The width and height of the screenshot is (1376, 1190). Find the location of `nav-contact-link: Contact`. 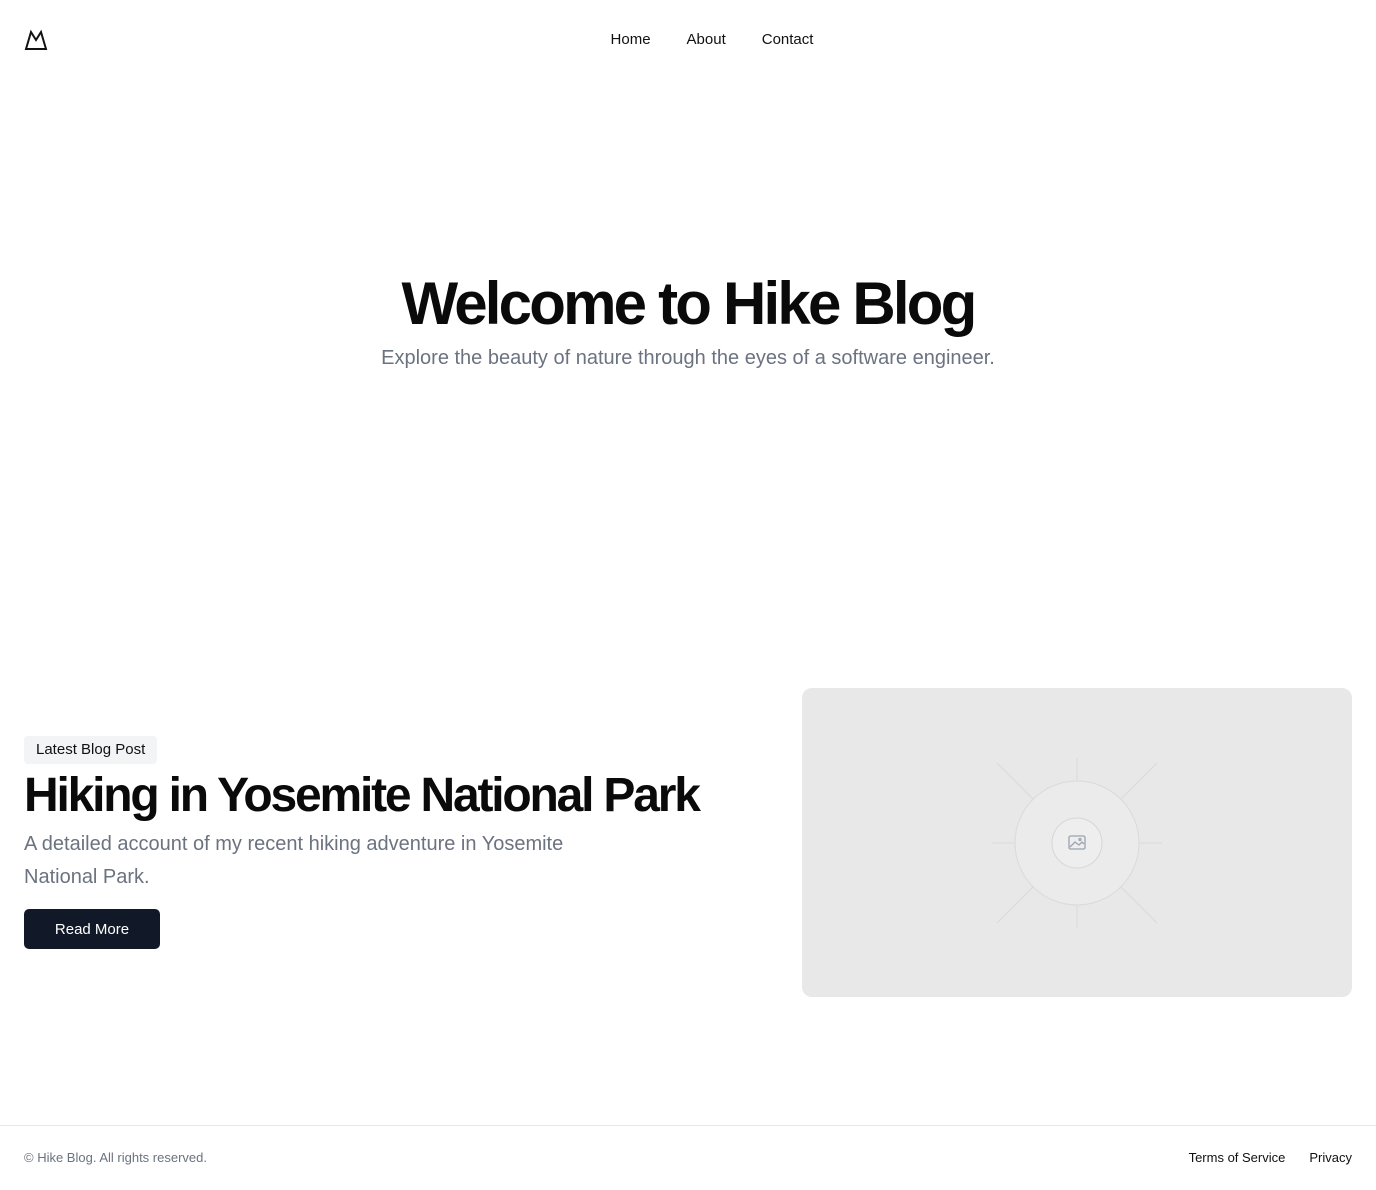

nav-contact-link: Contact is located at coordinates (788, 40).